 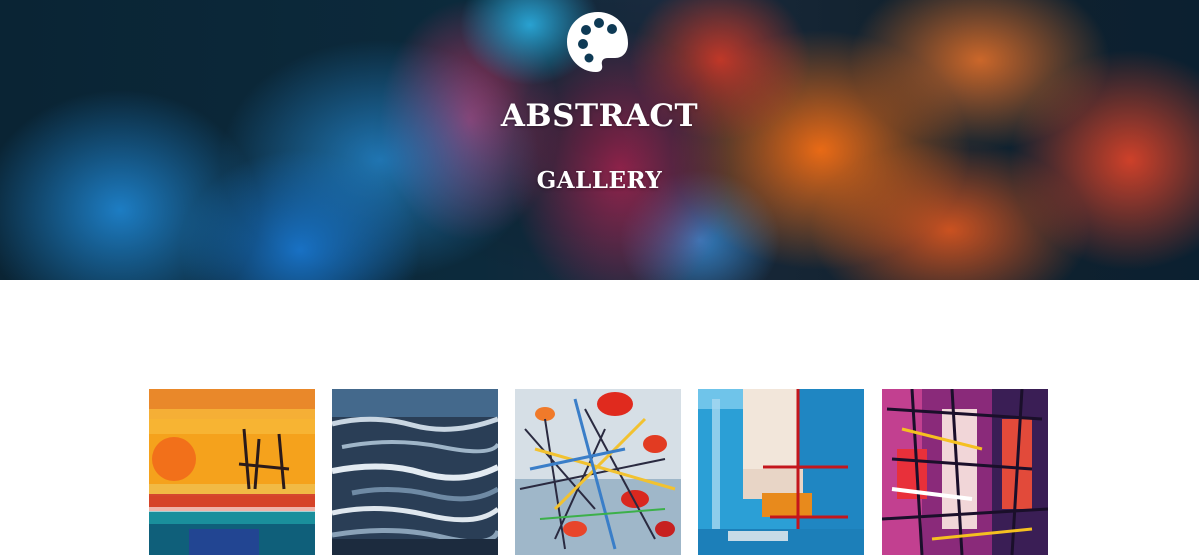 I want to click on gallery-item-painting-magenta-abstract, so click(x=965, y=472).